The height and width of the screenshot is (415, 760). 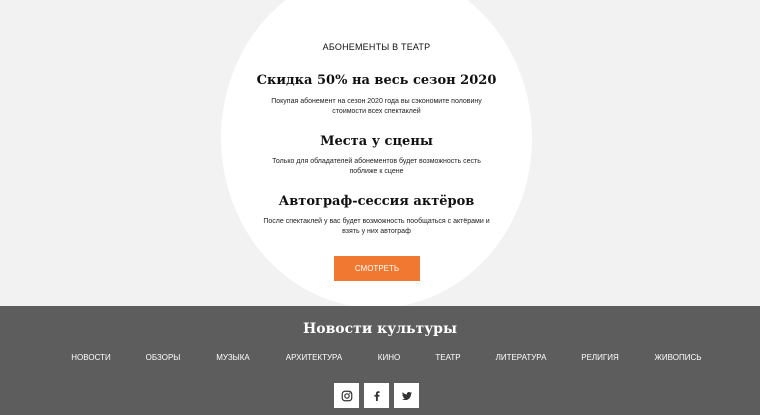 I want to click on instagram-button, so click(x=346, y=395).